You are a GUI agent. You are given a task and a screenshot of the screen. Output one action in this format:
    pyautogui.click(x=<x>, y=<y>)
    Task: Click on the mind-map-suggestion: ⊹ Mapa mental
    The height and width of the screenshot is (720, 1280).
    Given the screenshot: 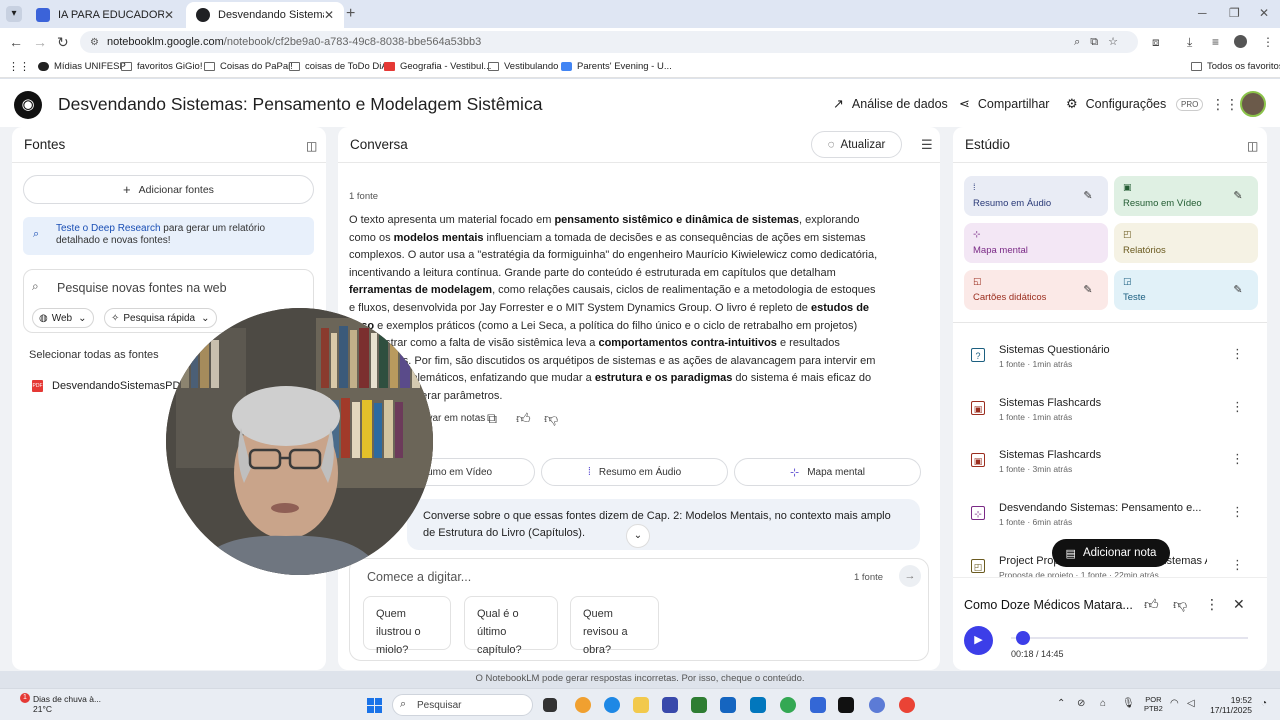 What is the action you would take?
    pyautogui.click(x=827, y=472)
    